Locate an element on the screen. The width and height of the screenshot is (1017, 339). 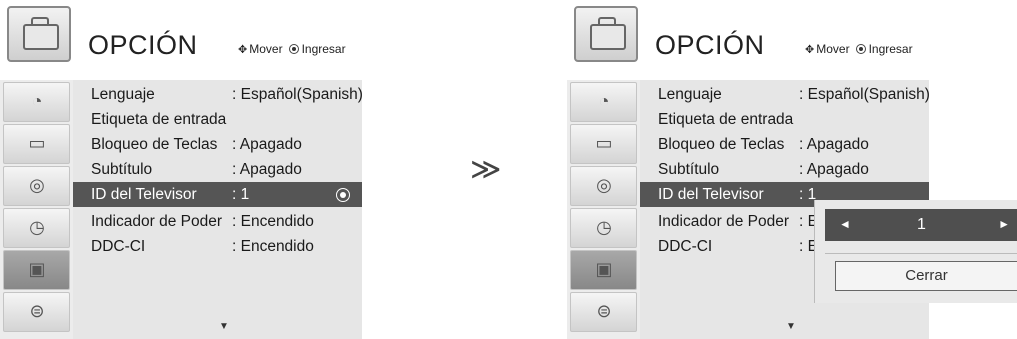
right-triangle-icon: ► is located at coordinates (1004, 224).